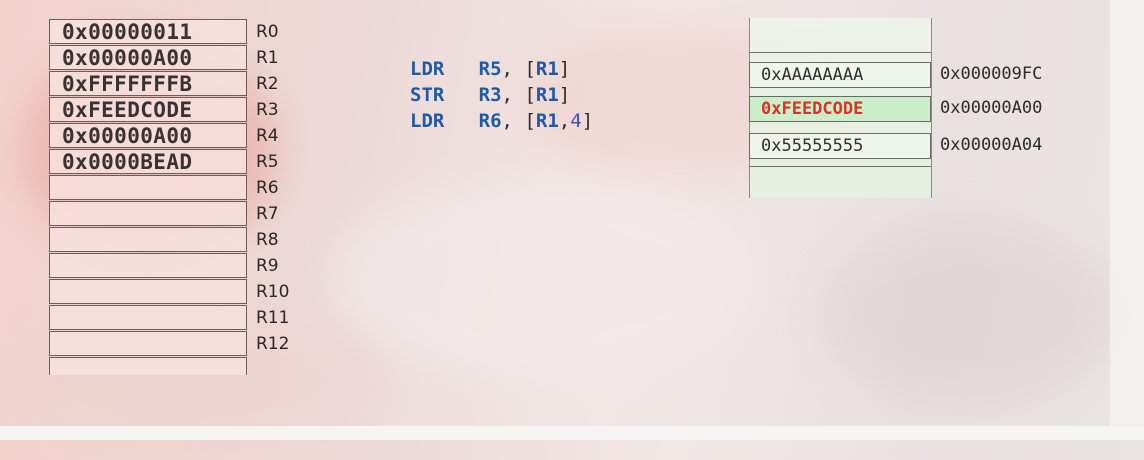  What do you see at coordinates (267, 32) in the screenshot?
I see `register-label: R0` at bounding box center [267, 32].